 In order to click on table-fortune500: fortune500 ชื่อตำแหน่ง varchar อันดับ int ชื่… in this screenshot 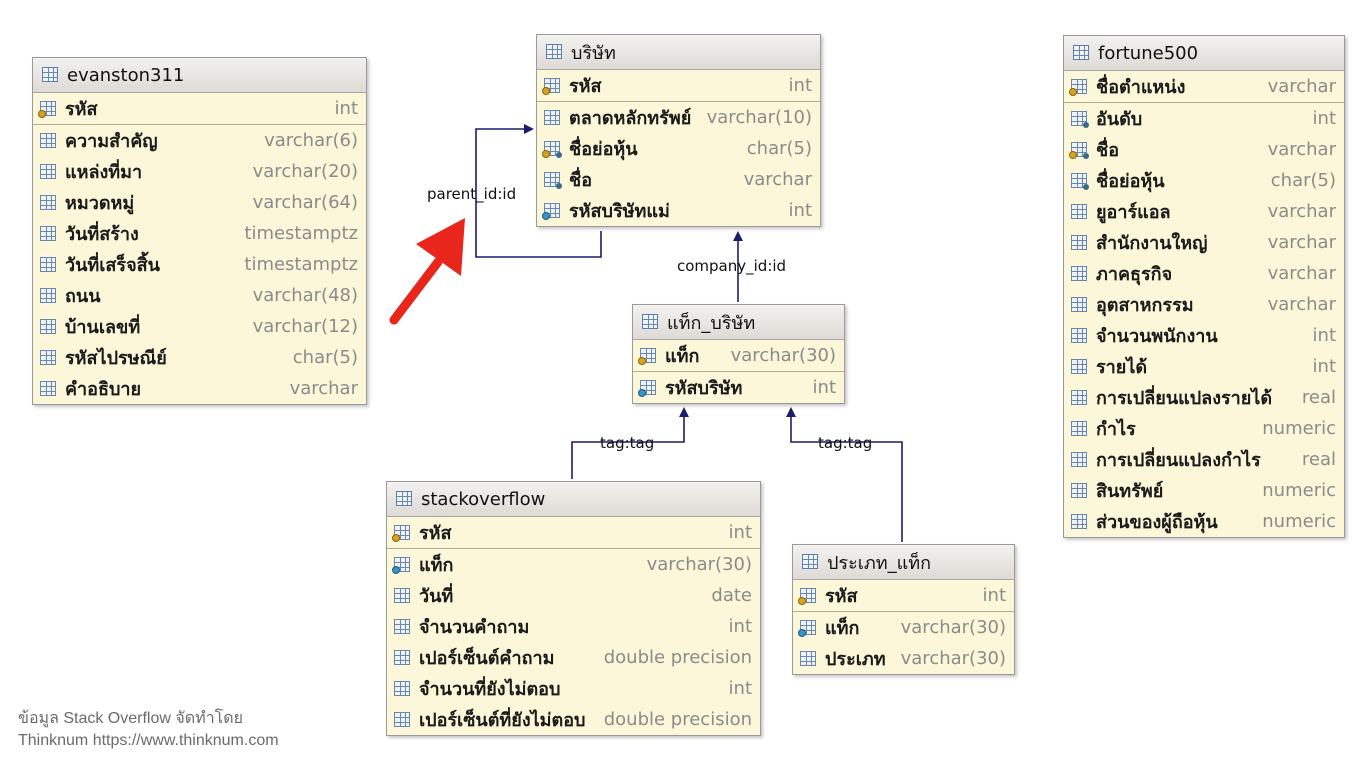, I will do `click(1204, 286)`.